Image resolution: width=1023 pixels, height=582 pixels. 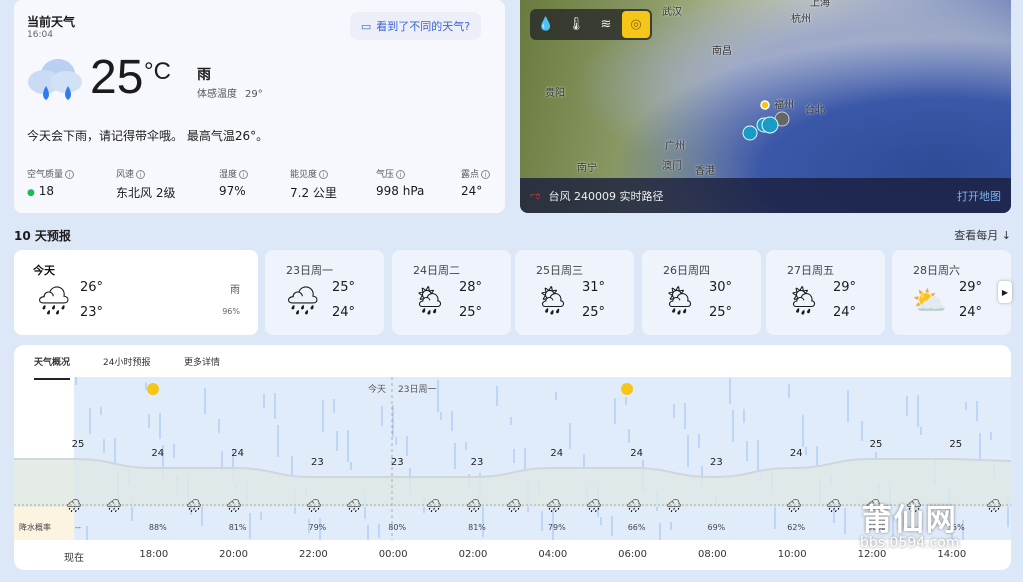 What do you see at coordinates (594, 287) in the screenshot?
I see `day-high: 31°` at bounding box center [594, 287].